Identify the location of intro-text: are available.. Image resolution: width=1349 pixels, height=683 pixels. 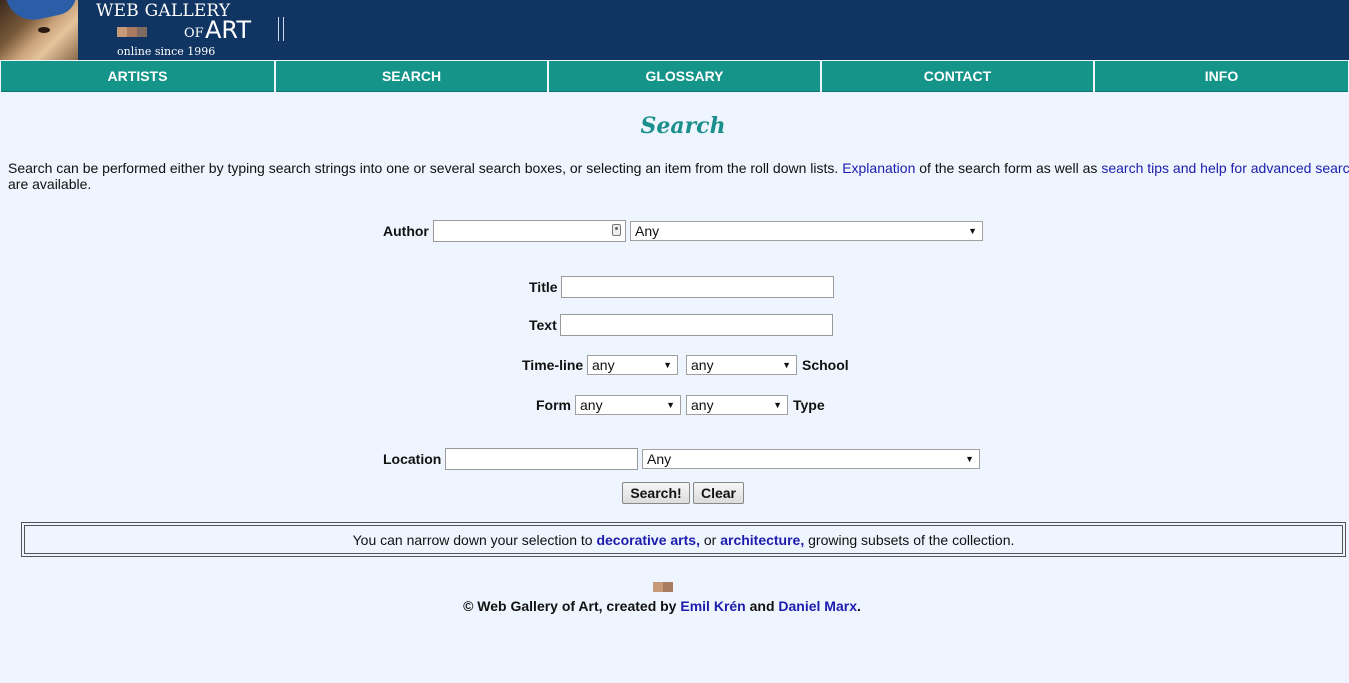
(50, 184).